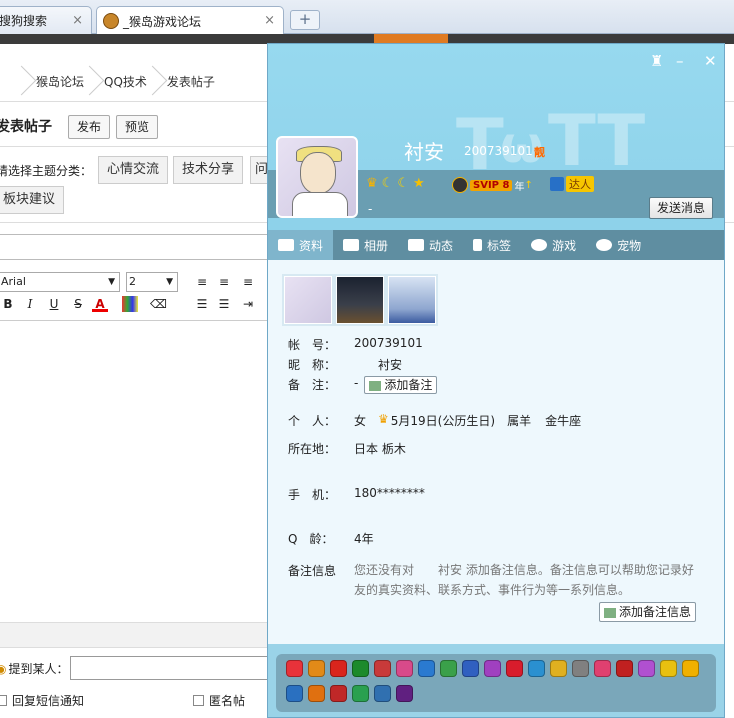 The width and height of the screenshot is (734, 718). I want to click on profile-qq-number: 200739101, so click(498, 151).